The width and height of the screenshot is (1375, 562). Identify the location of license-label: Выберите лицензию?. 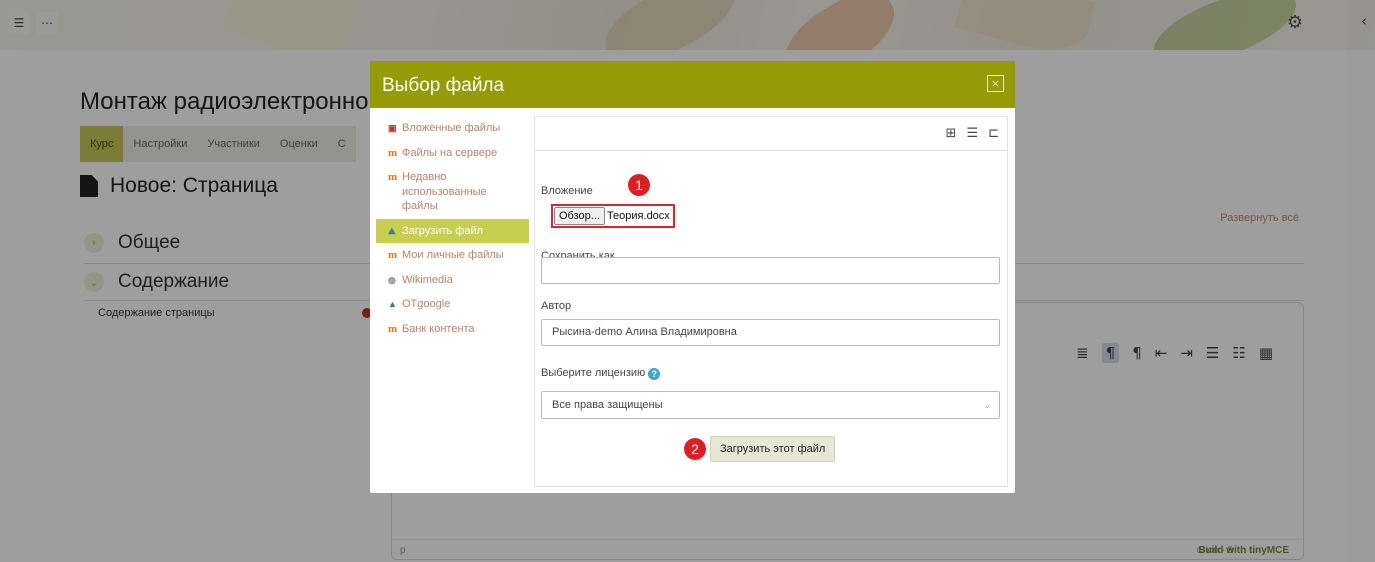
(601, 373).